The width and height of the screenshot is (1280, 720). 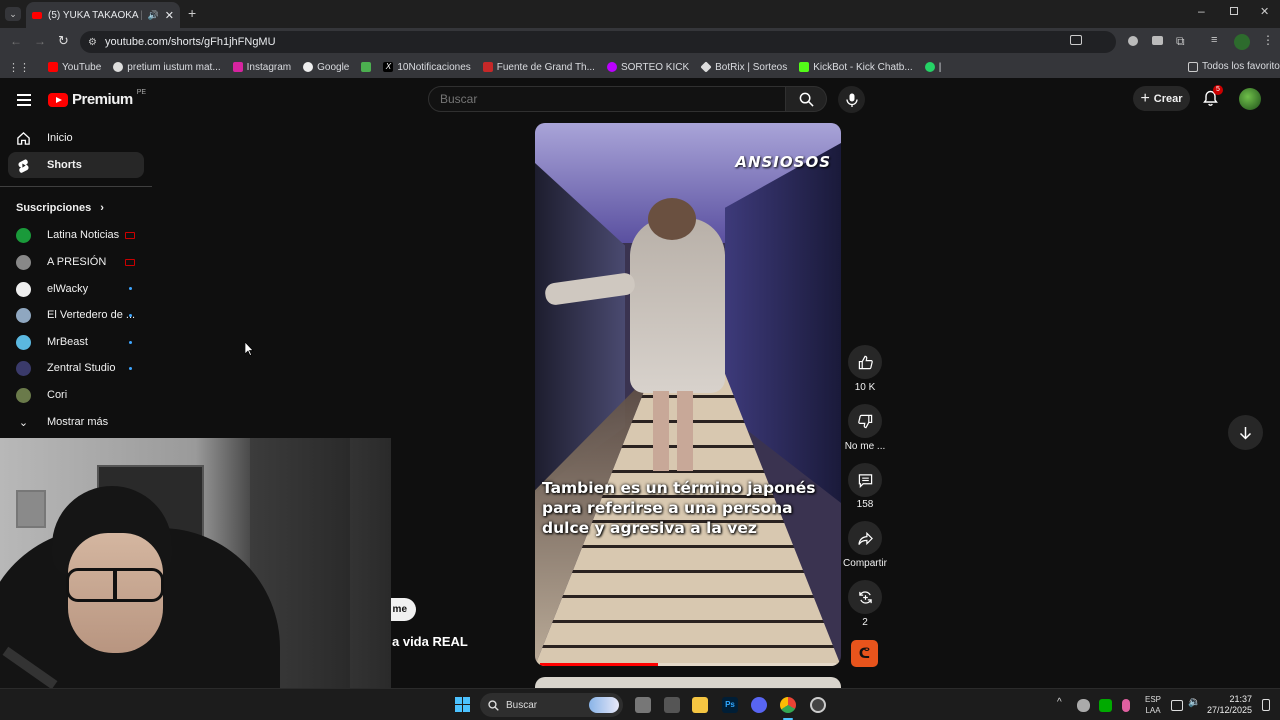 I want to click on channel-watermark: ANSIOSOS, so click(x=783, y=162).